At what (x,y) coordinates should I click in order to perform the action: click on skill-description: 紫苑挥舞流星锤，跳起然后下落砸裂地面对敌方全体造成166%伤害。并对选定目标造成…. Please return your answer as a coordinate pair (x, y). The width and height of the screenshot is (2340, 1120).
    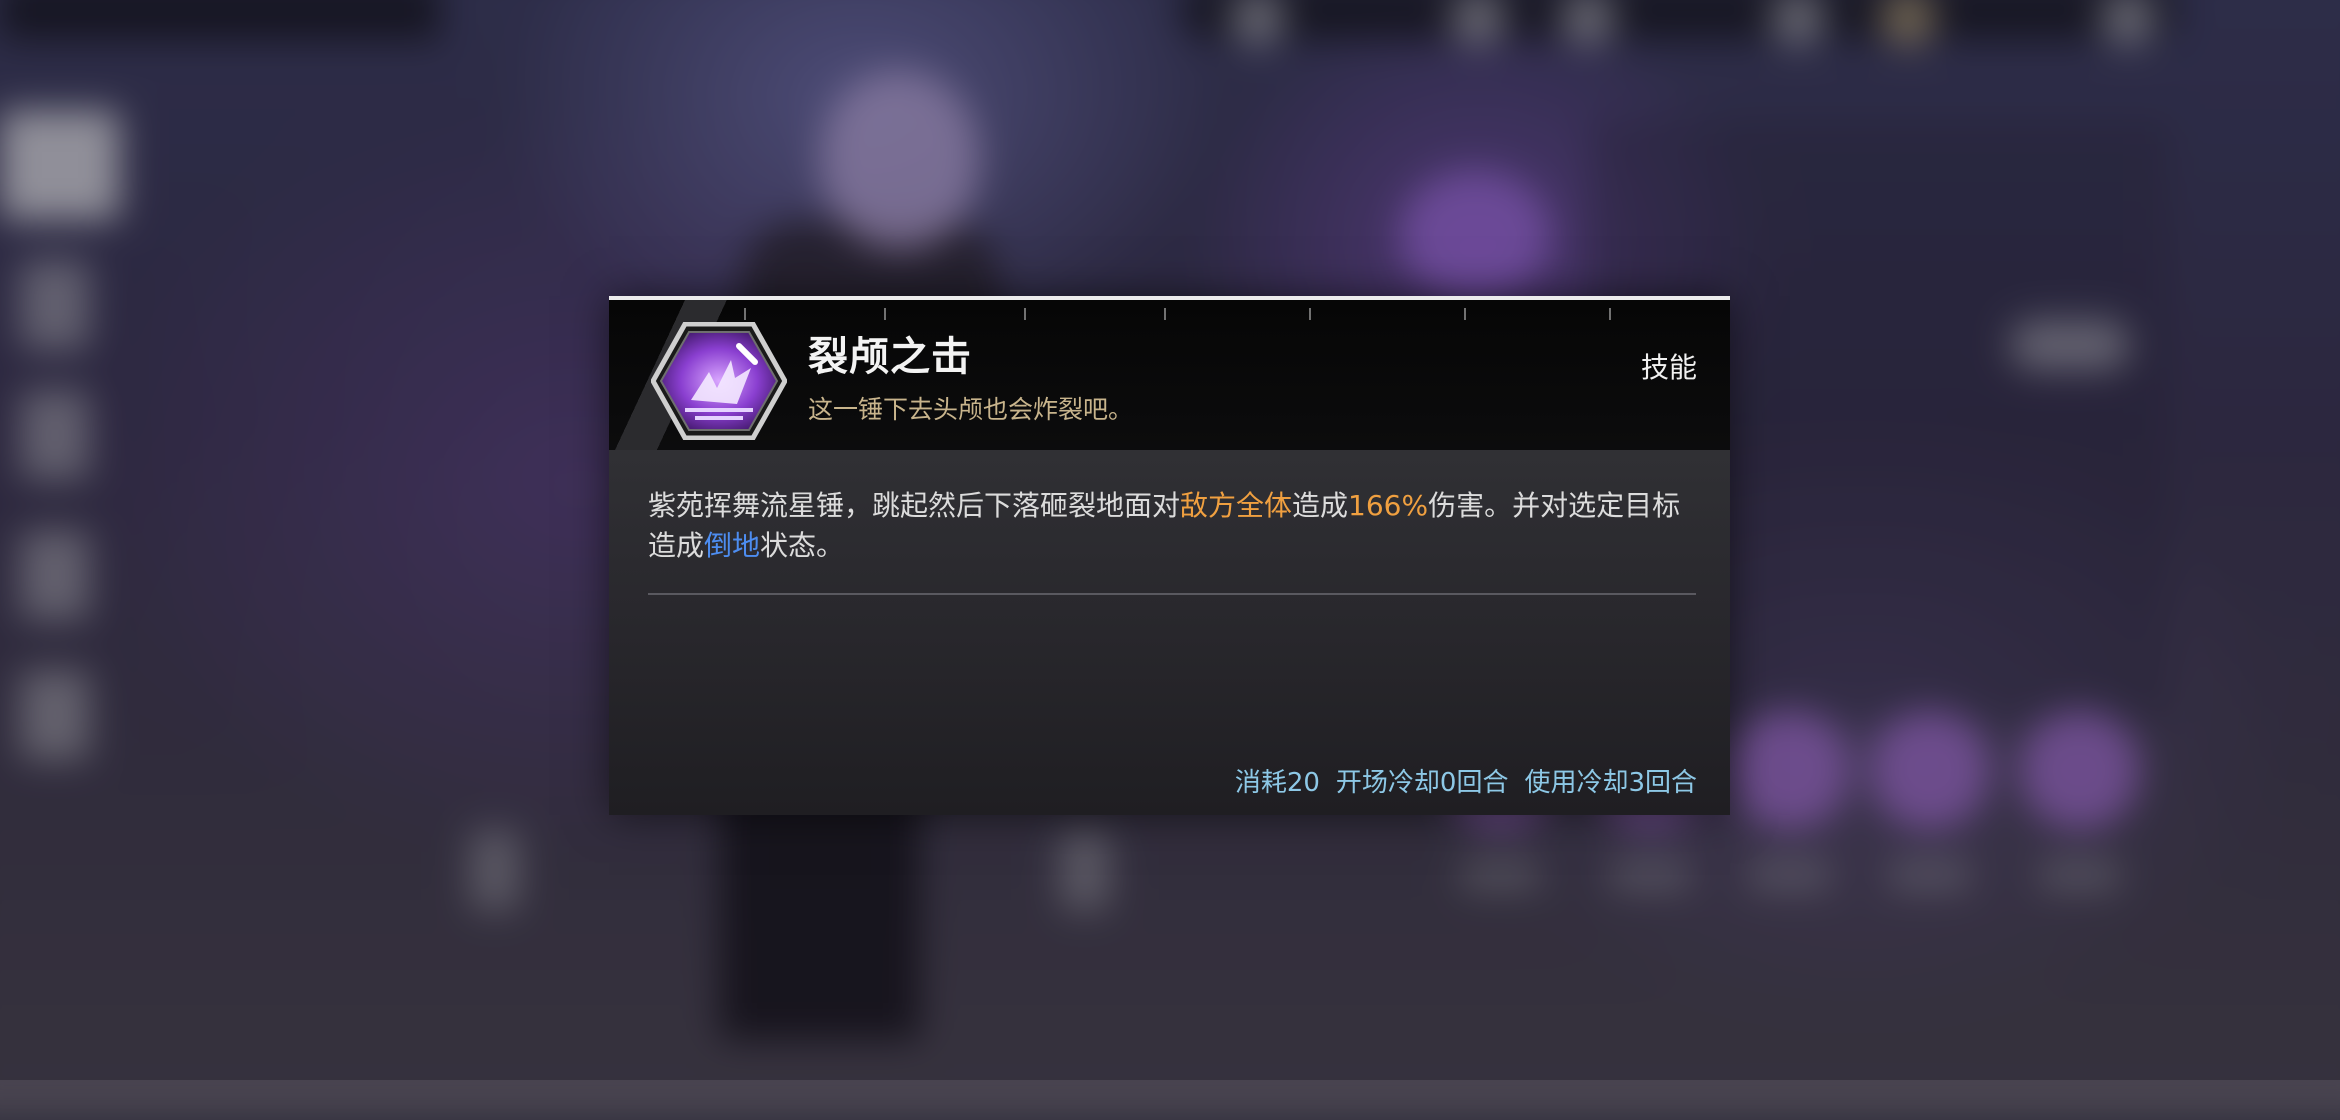
    Looking at the image, I should click on (1173, 526).